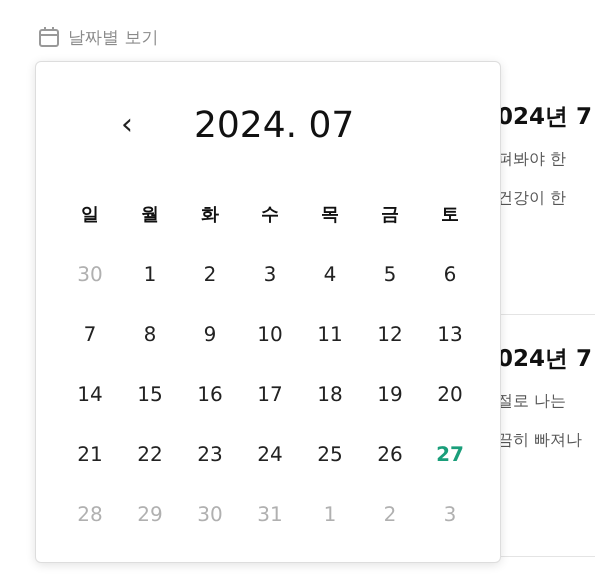 This screenshot has height=577, width=595. What do you see at coordinates (127, 125) in the screenshot?
I see `previous-month-button: ‹` at bounding box center [127, 125].